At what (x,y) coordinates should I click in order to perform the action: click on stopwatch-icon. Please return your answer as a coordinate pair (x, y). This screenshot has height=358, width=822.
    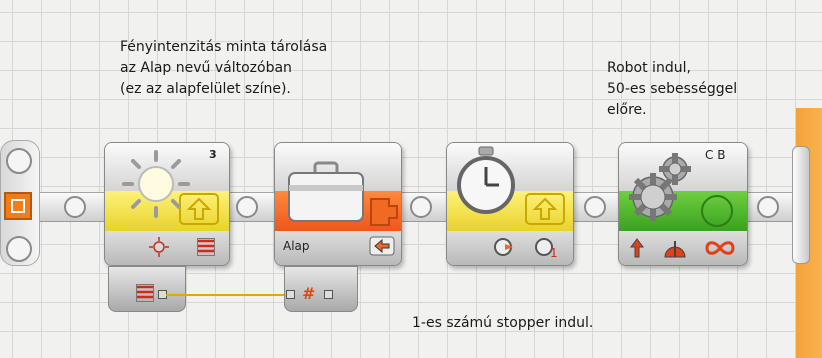
    Looking at the image, I should click on (486, 180).